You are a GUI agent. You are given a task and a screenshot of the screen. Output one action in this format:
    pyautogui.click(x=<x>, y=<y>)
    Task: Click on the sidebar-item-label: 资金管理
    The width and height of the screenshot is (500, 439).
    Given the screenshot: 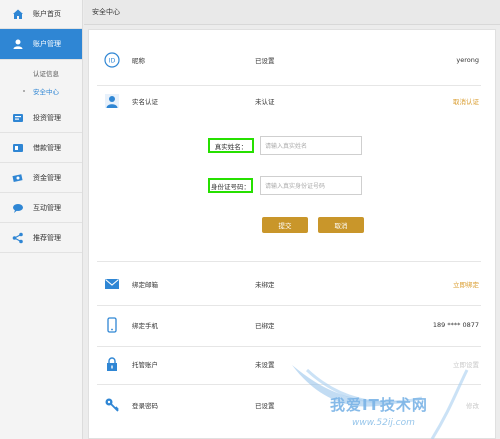 What is the action you would take?
    pyautogui.click(x=47, y=178)
    